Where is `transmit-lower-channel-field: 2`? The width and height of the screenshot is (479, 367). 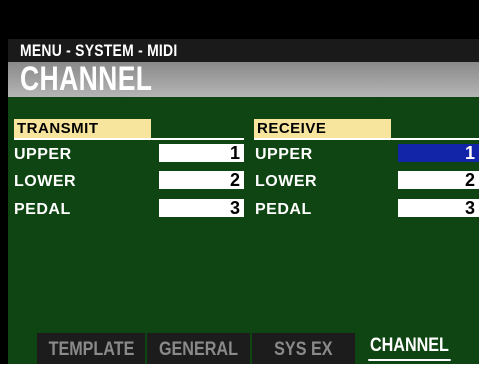 transmit-lower-channel-field: 2 is located at coordinates (201, 180).